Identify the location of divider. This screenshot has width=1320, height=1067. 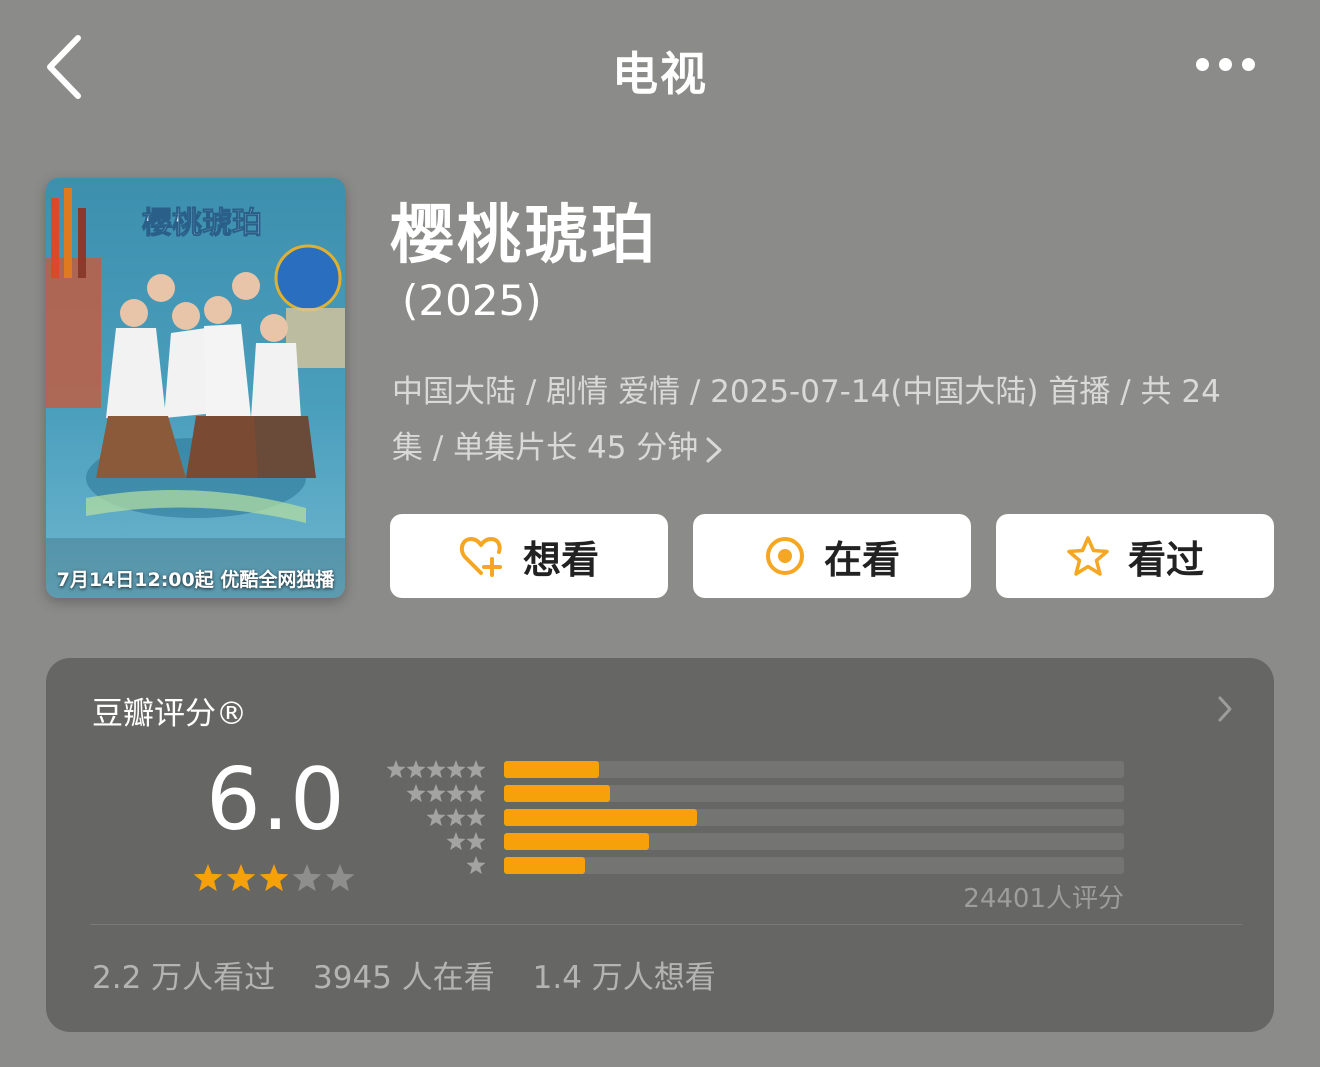
(666, 924).